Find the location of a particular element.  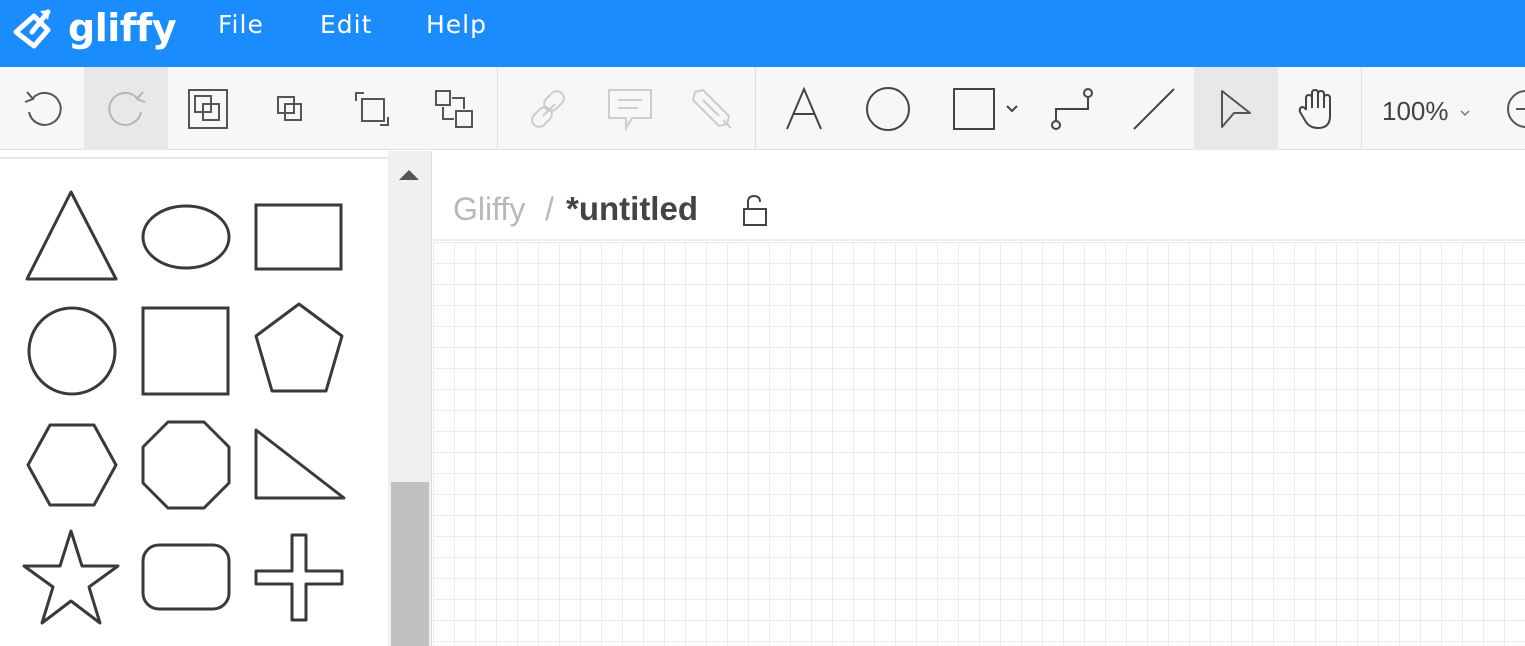

menu-edit: Edit is located at coordinates (346, 24).